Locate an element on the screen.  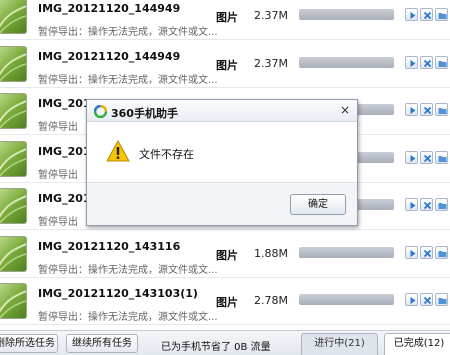
dialog-message: 文件不存在 is located at coordinates (166, 154).